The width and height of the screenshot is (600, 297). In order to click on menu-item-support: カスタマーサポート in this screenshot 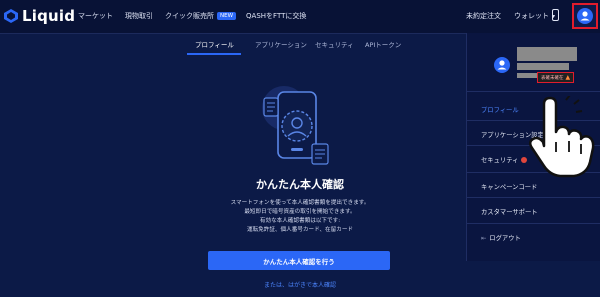, I will do `click(509, 211)`.